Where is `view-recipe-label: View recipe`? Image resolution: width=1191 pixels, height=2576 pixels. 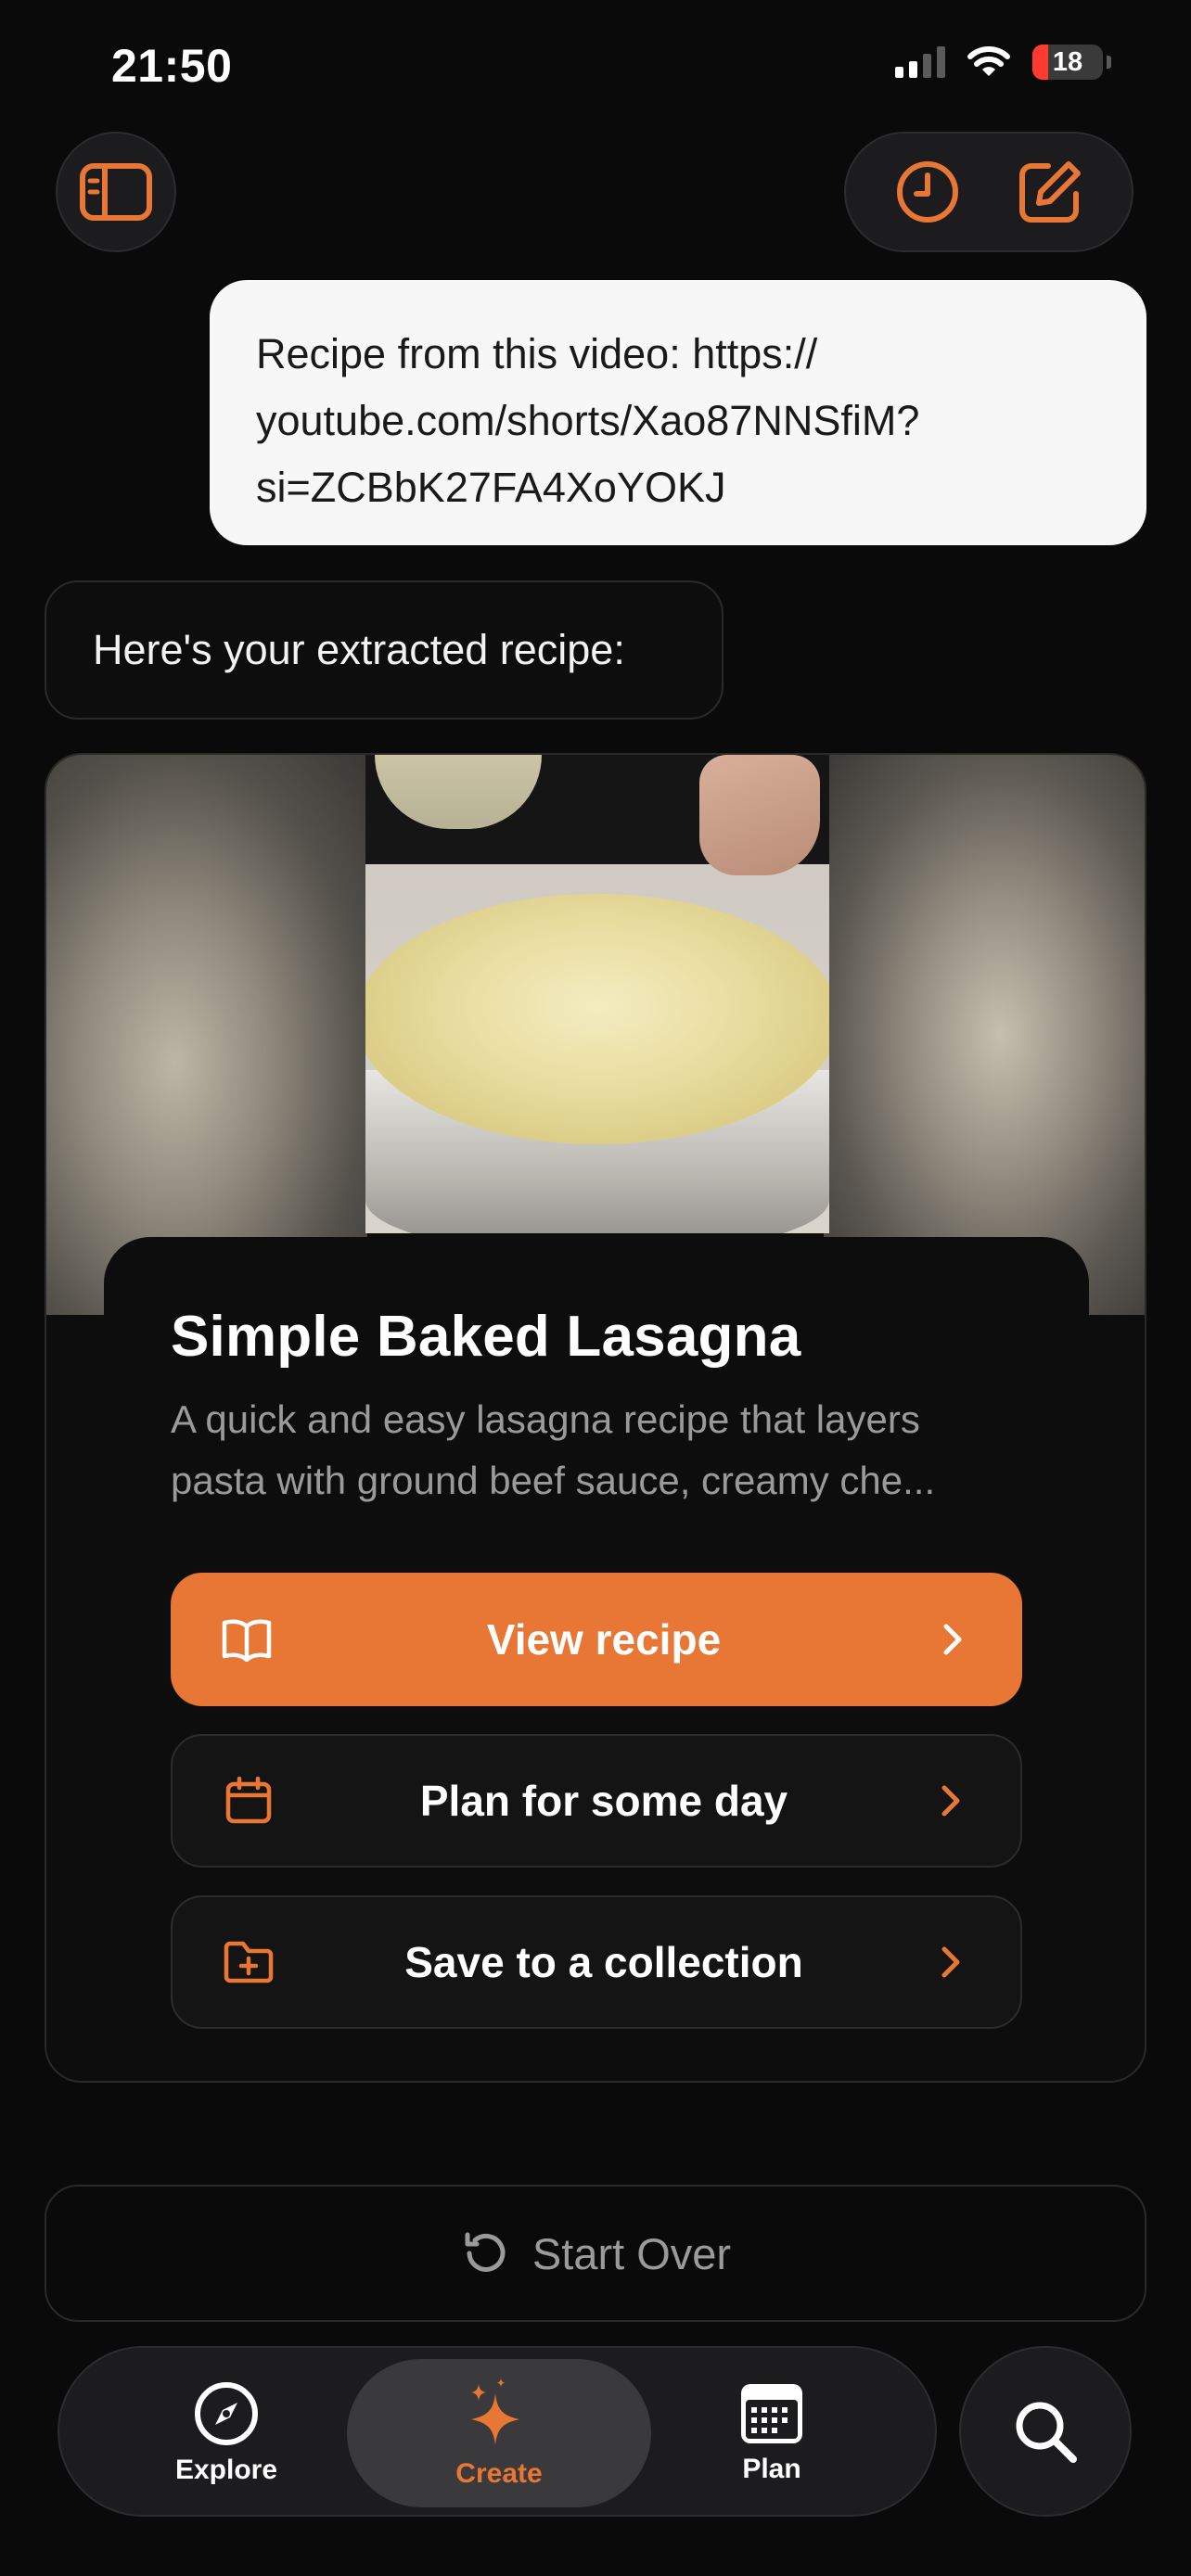 view-recipe-label: View recipe is located at coordinates (604, 1639).